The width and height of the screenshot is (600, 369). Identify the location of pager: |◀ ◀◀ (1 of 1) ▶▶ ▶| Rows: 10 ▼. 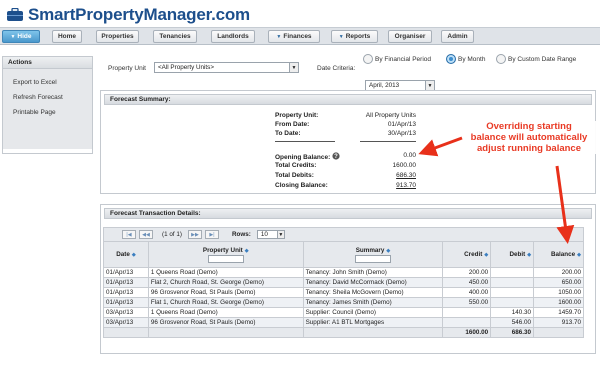
(343, 234).